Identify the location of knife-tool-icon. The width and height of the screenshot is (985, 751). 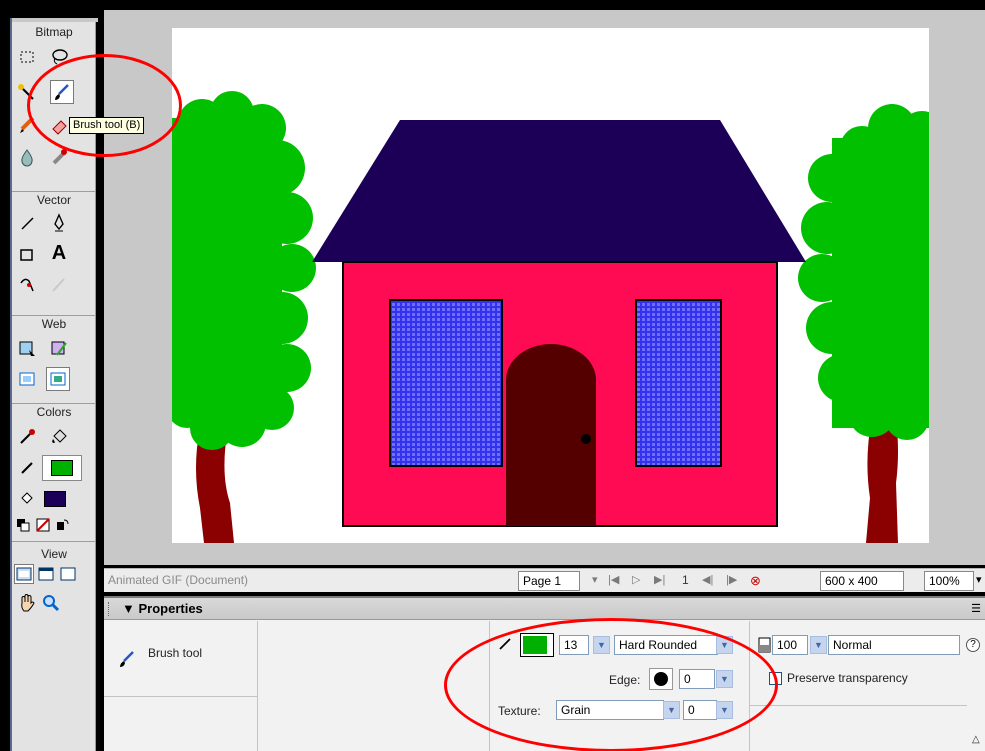
(59, 285).